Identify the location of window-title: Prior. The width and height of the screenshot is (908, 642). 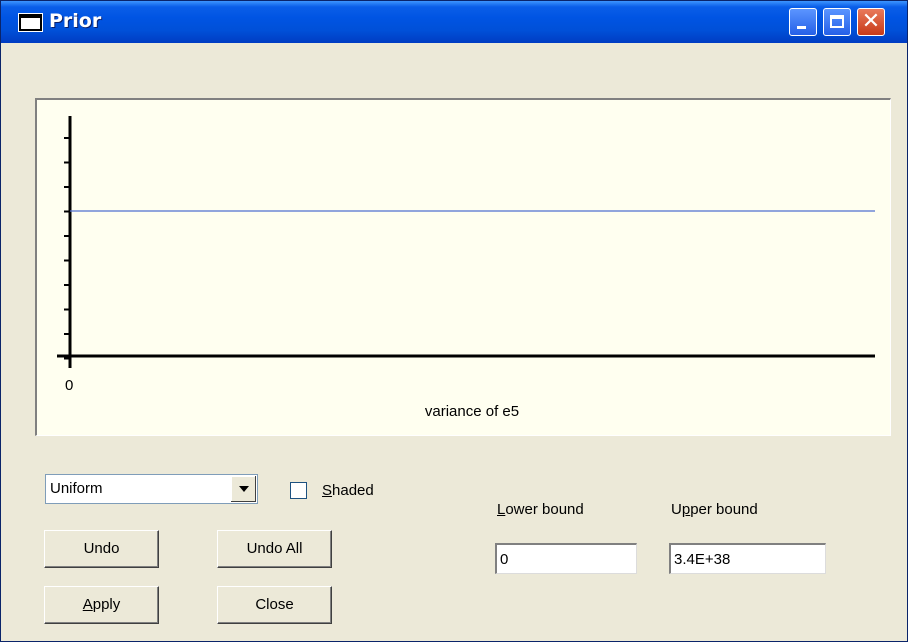
(75, 21).